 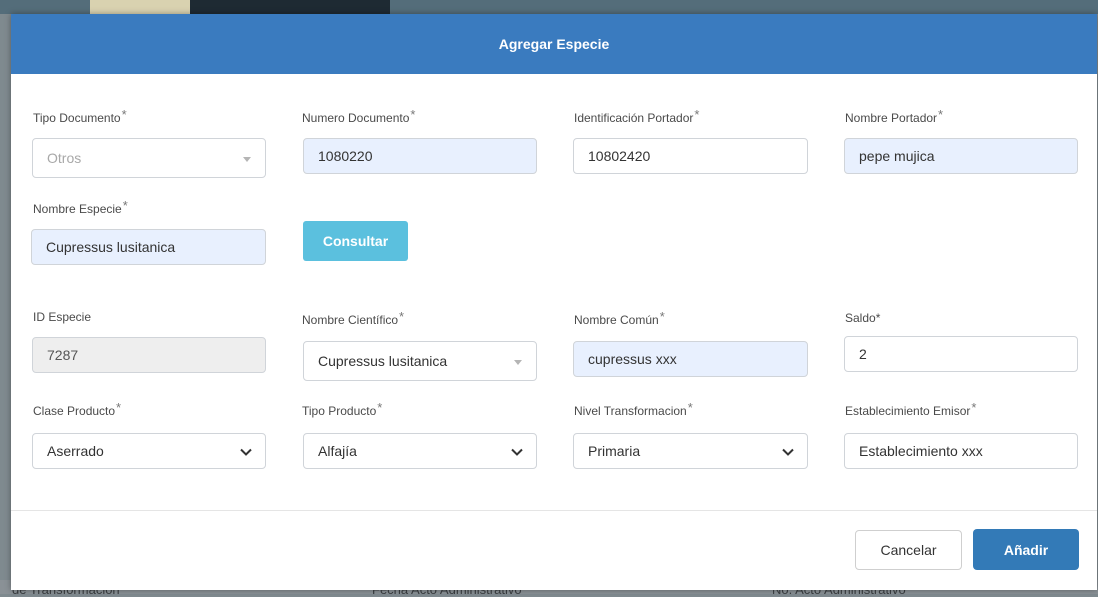 I want to click on id-especie-input: 7287, so click(x=149, y=355).